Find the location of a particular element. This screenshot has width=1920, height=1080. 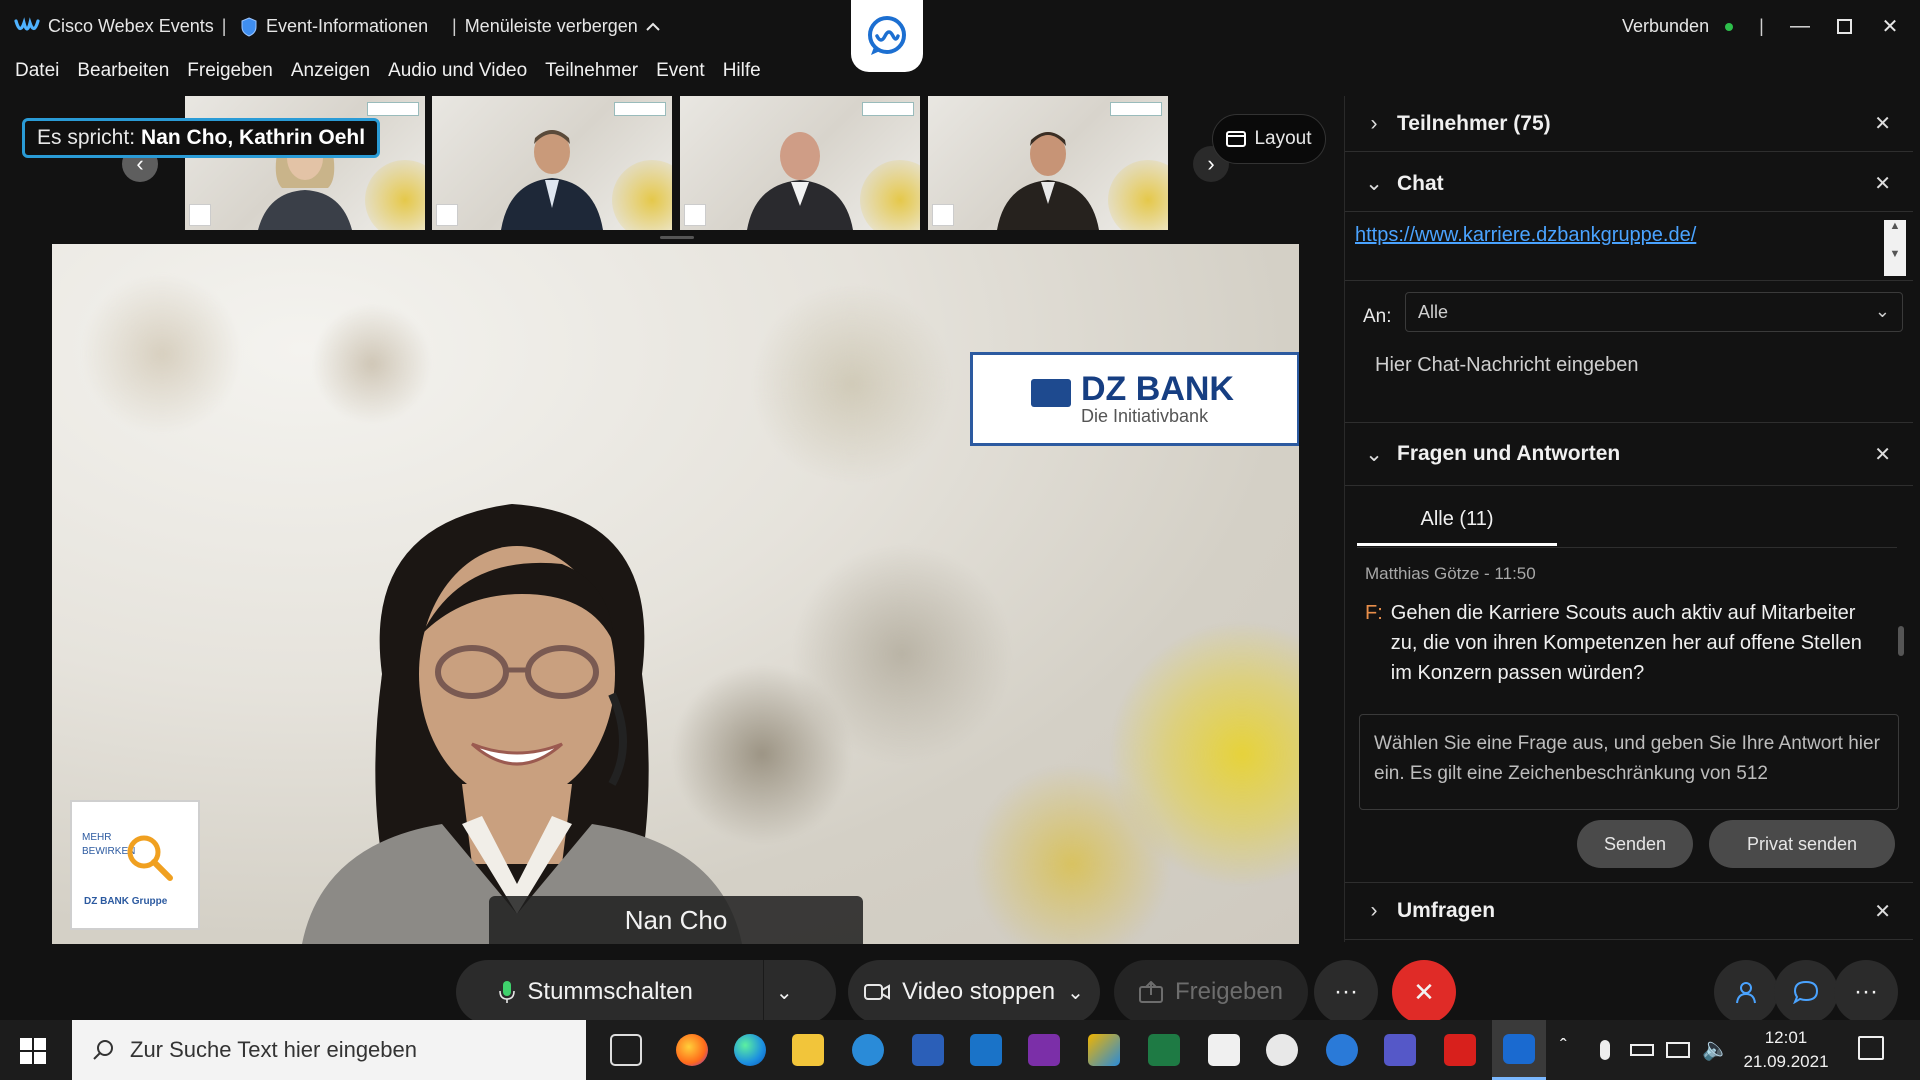

firefox-icon is located at coordinates (692, 1050).